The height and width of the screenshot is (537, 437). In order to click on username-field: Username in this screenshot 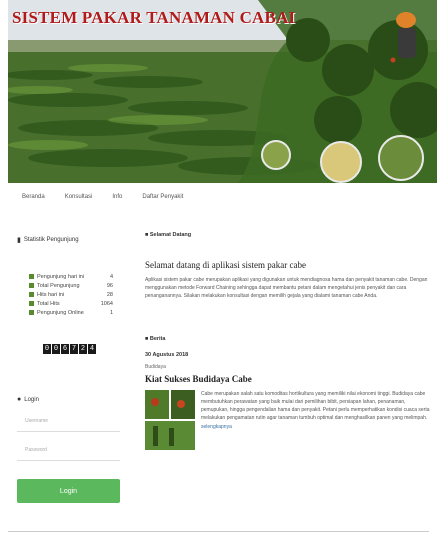, I will do `click(68, 421)`.